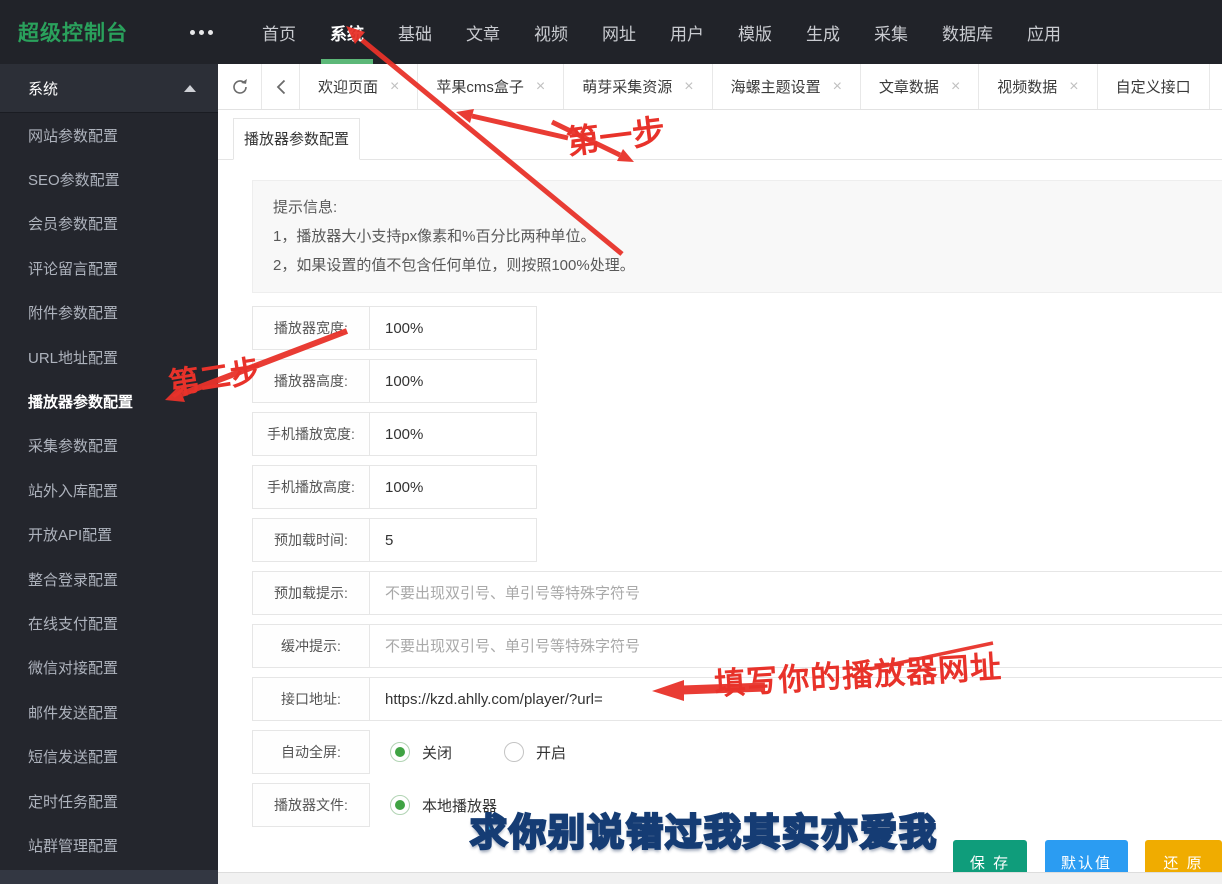 The width and height of the screenshot is (1222, 884). What do you see at coordinates (109, 535) in the screenshot?
I see `sidebar-item-open-api: 开放API配置` at bounding box center [109, 535].